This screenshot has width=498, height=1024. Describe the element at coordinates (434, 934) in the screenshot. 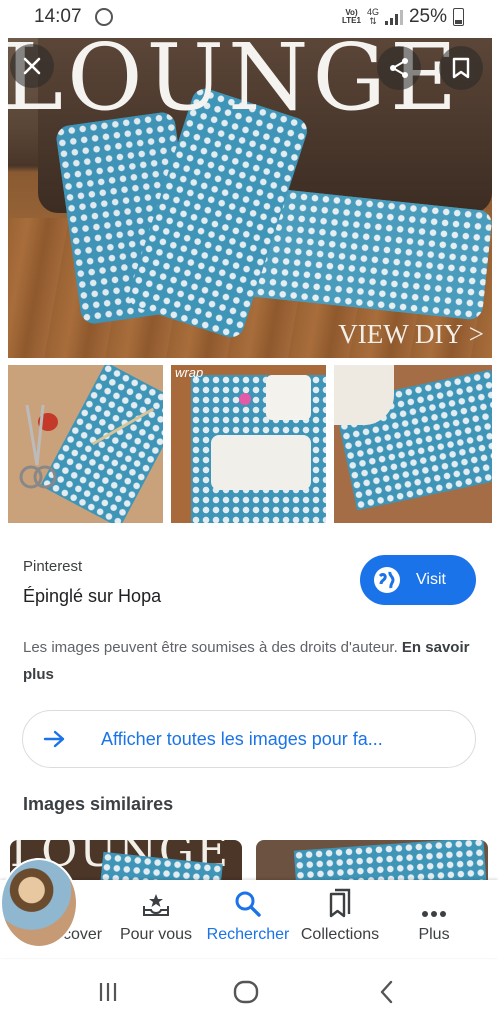

I see `nav-label: Plus` at that location.